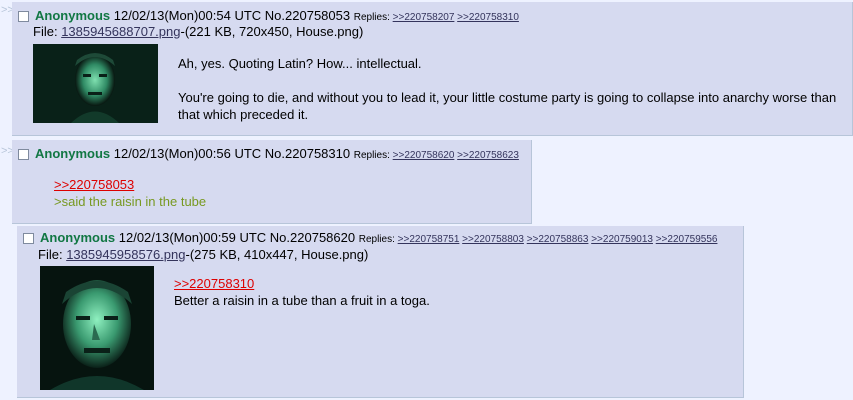  Describe the element at coordinates (187, 15) in the screenshot. I see `post-date: 12/02/13(Mon)00:54 UTC` at that location.